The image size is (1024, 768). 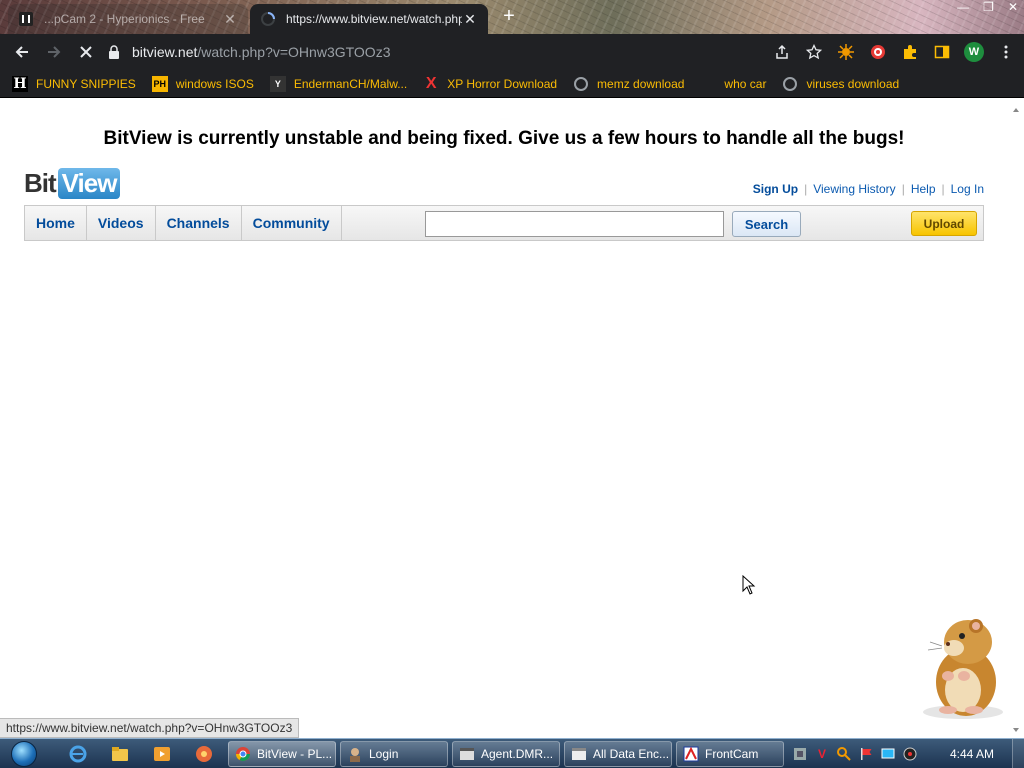 What do you see at coordinates (121, 223) in the screenshot?
I see `nav-videos: Videos` at bounding box center [121, 223].